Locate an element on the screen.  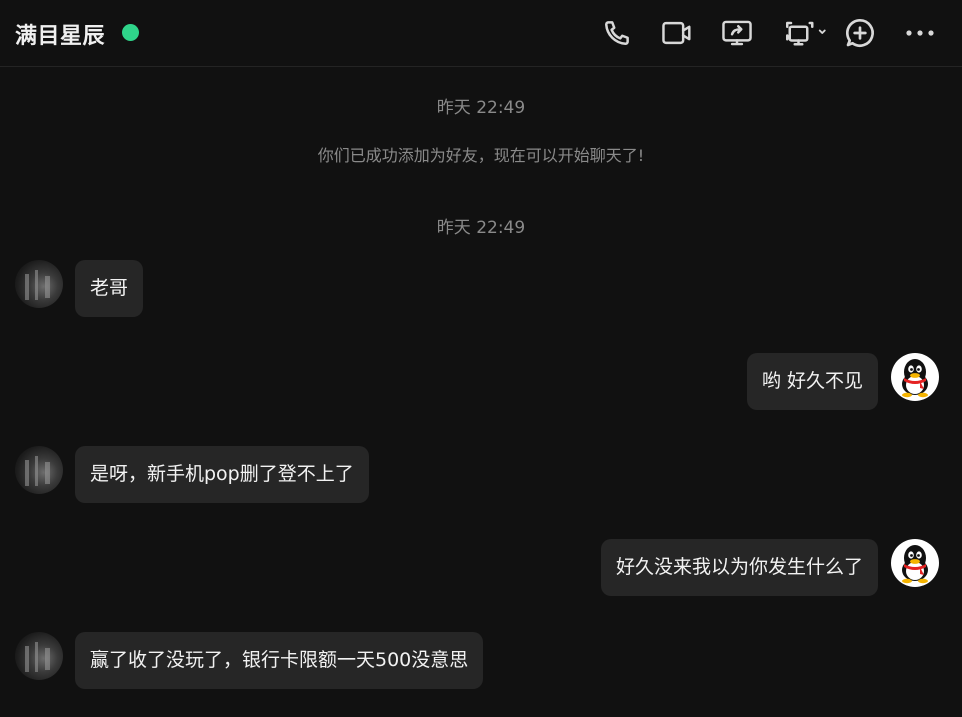
more-icon is located at coordinates (920, 33).